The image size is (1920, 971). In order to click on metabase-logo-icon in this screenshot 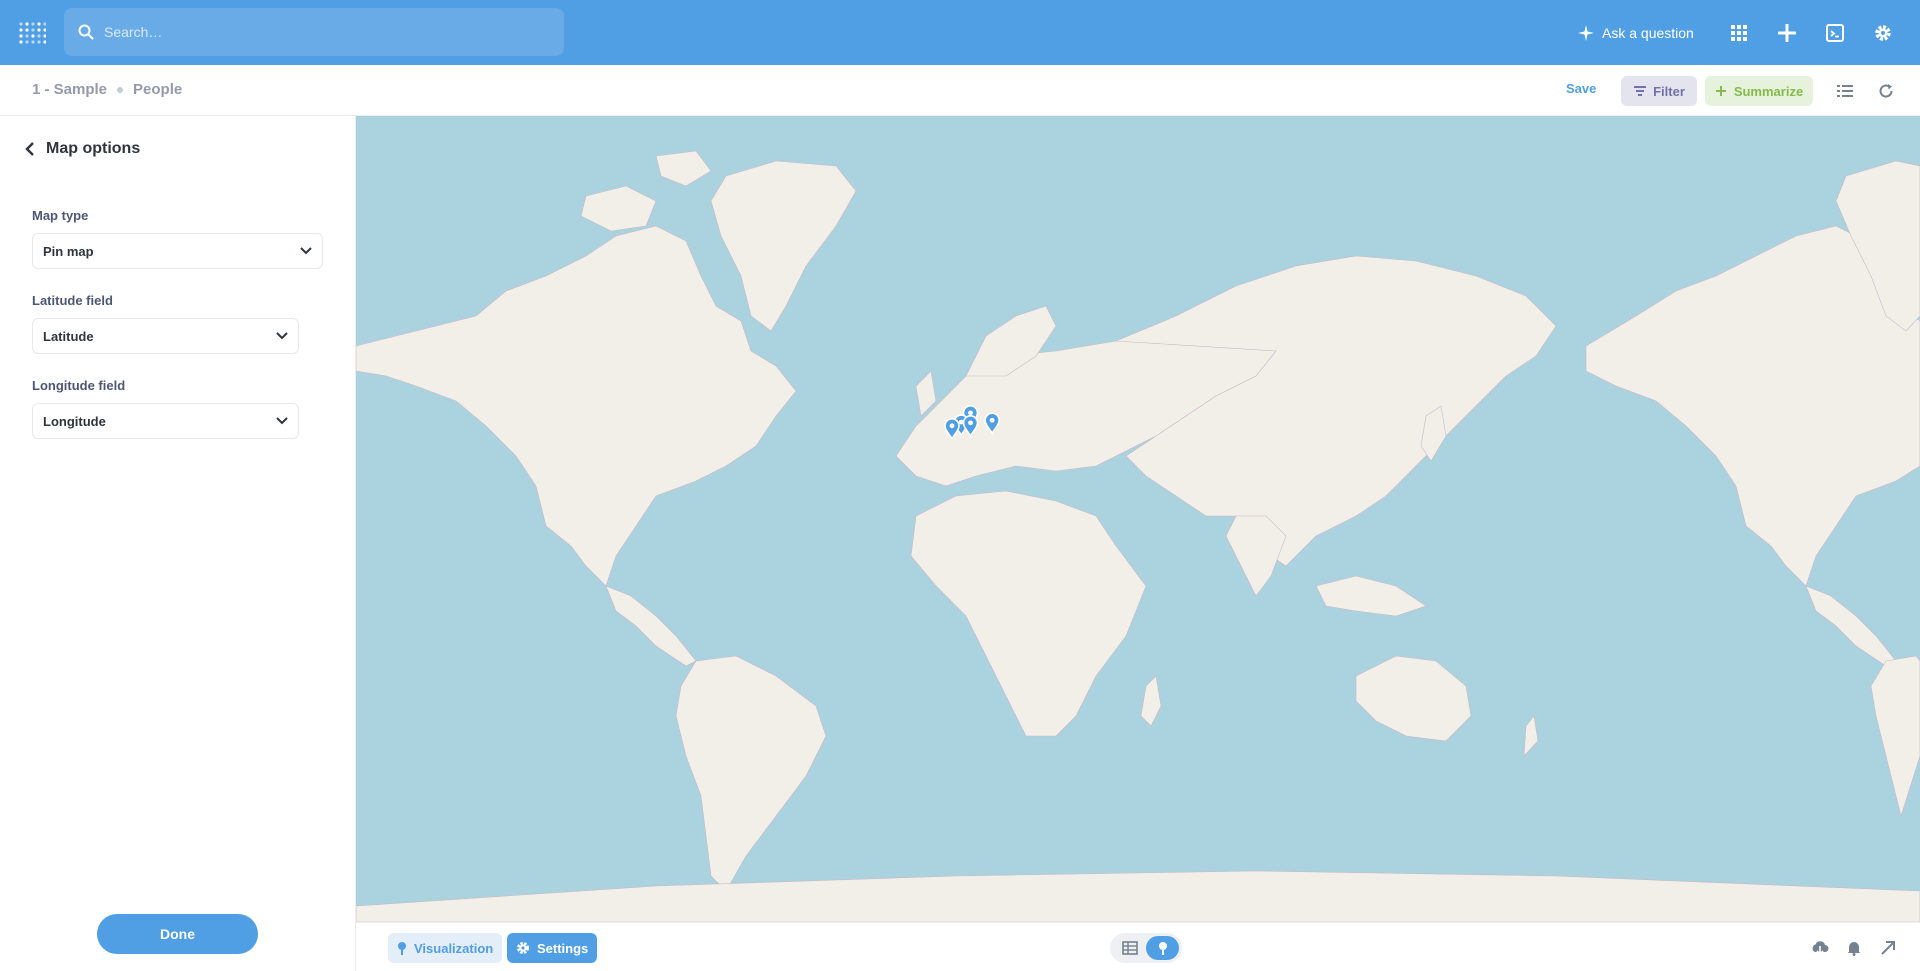, I will do `click(32, 32)`.